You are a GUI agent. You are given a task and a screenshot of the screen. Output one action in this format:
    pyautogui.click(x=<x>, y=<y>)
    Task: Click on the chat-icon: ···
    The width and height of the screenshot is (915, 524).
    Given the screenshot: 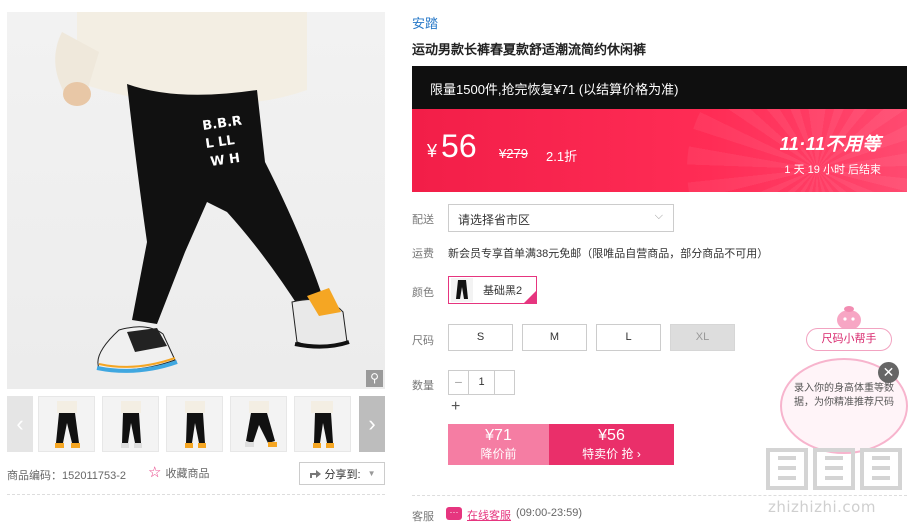 What is the action you would take?
    pyautogui.click(x=454, y=513)
    